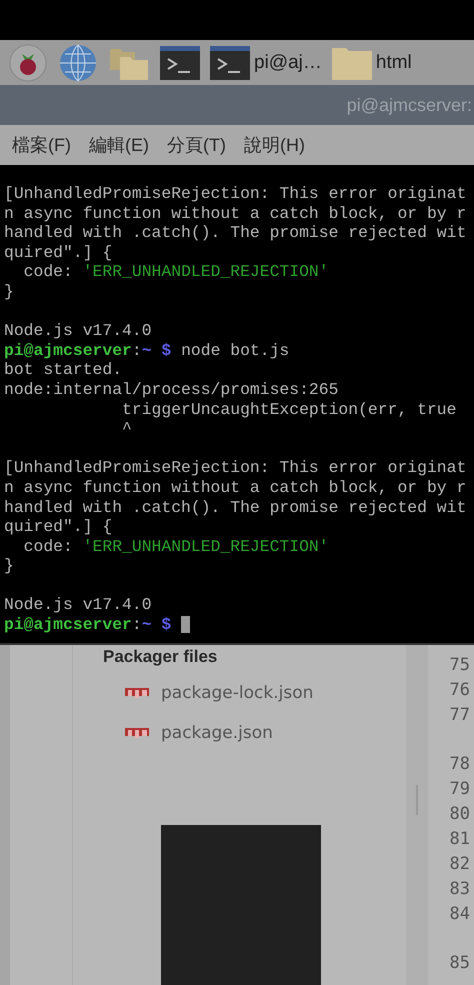  What do you see at coordinates (160, 657) in the screenshot?
I see `section-heading: Packager files` at bounding box center [160, 657].